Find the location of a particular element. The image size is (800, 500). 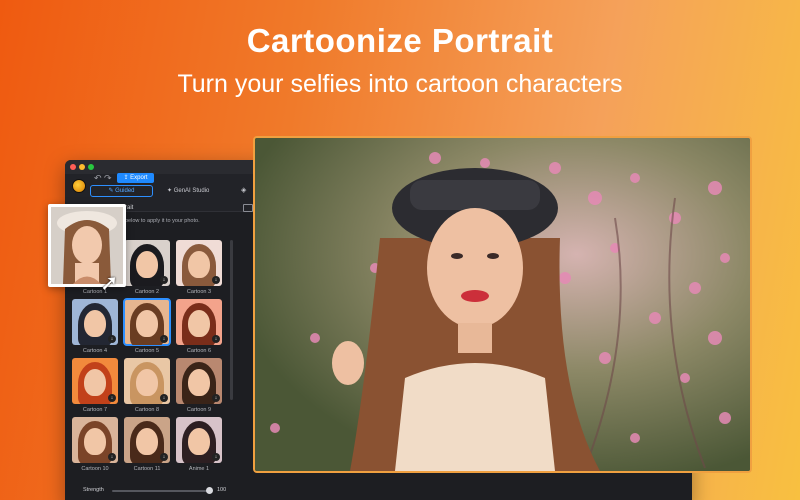

maximize-window-button is located at coordinates (91, 167).